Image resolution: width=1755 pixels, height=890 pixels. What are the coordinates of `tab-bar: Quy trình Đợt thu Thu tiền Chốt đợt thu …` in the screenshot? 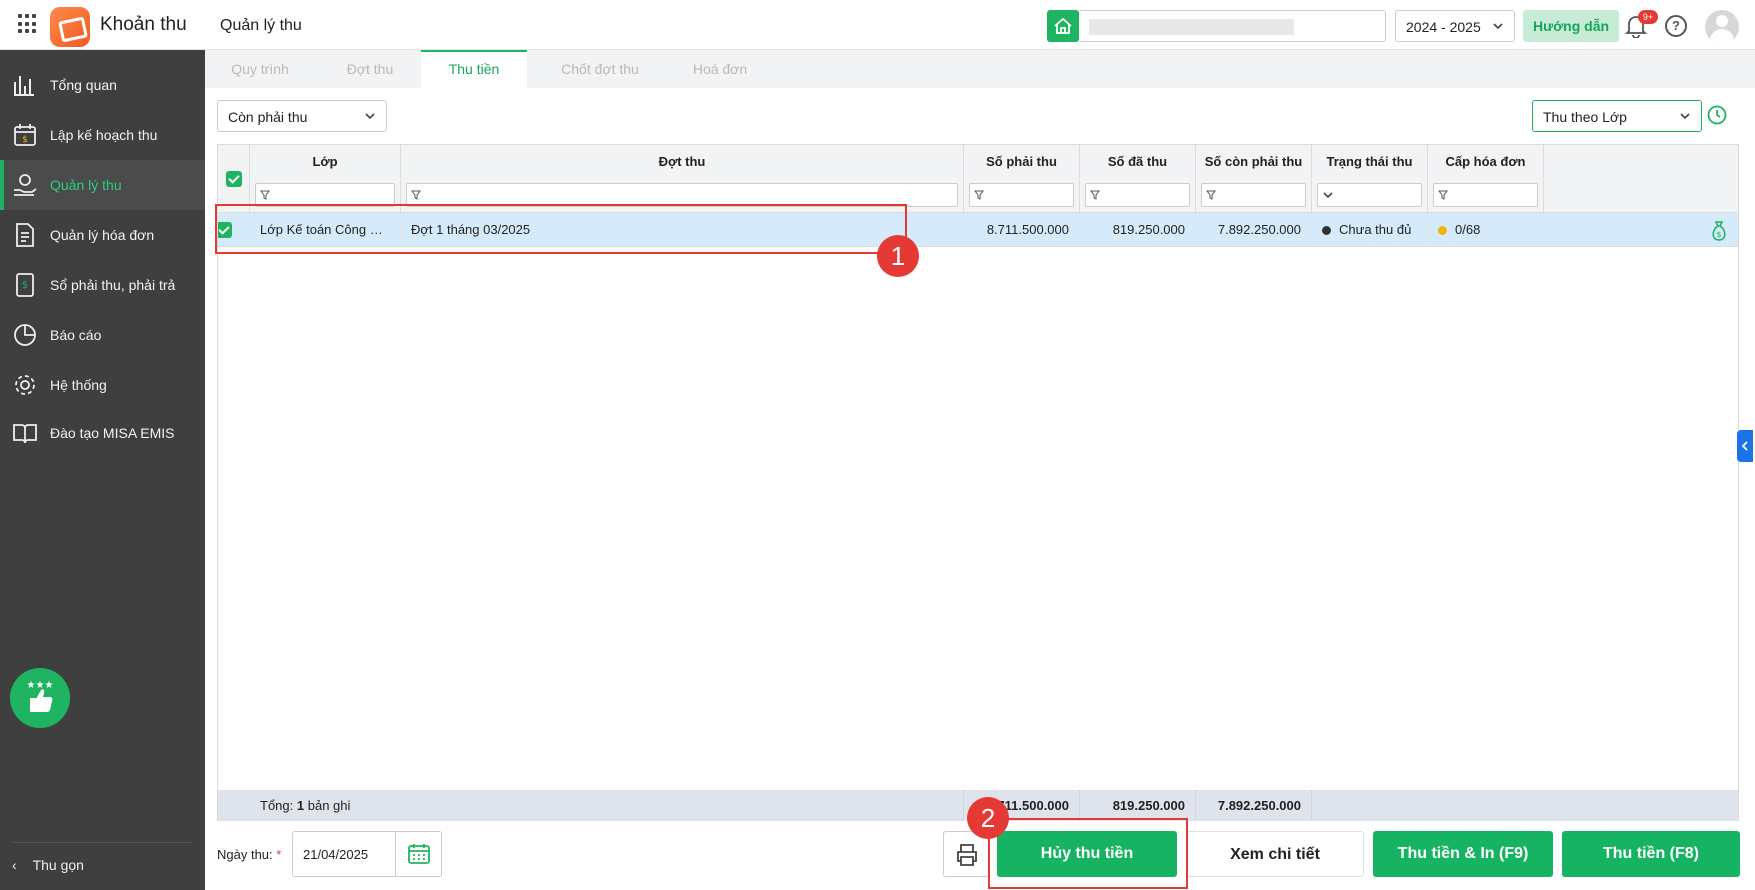 It's located at (980, 69).